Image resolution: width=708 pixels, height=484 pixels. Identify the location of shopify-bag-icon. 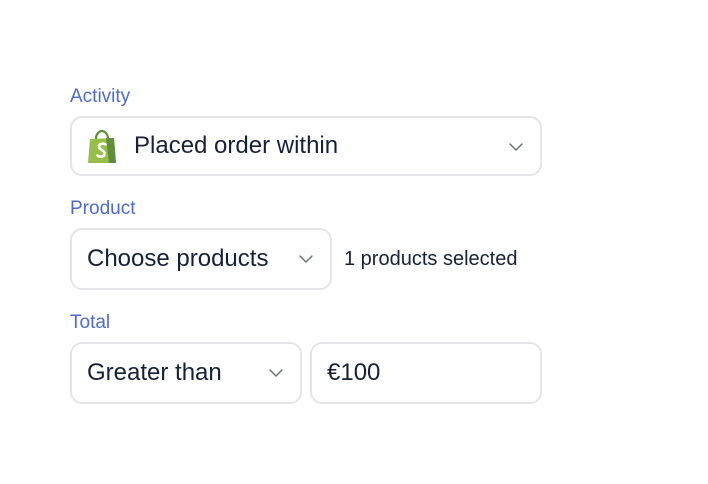
(102, 146).